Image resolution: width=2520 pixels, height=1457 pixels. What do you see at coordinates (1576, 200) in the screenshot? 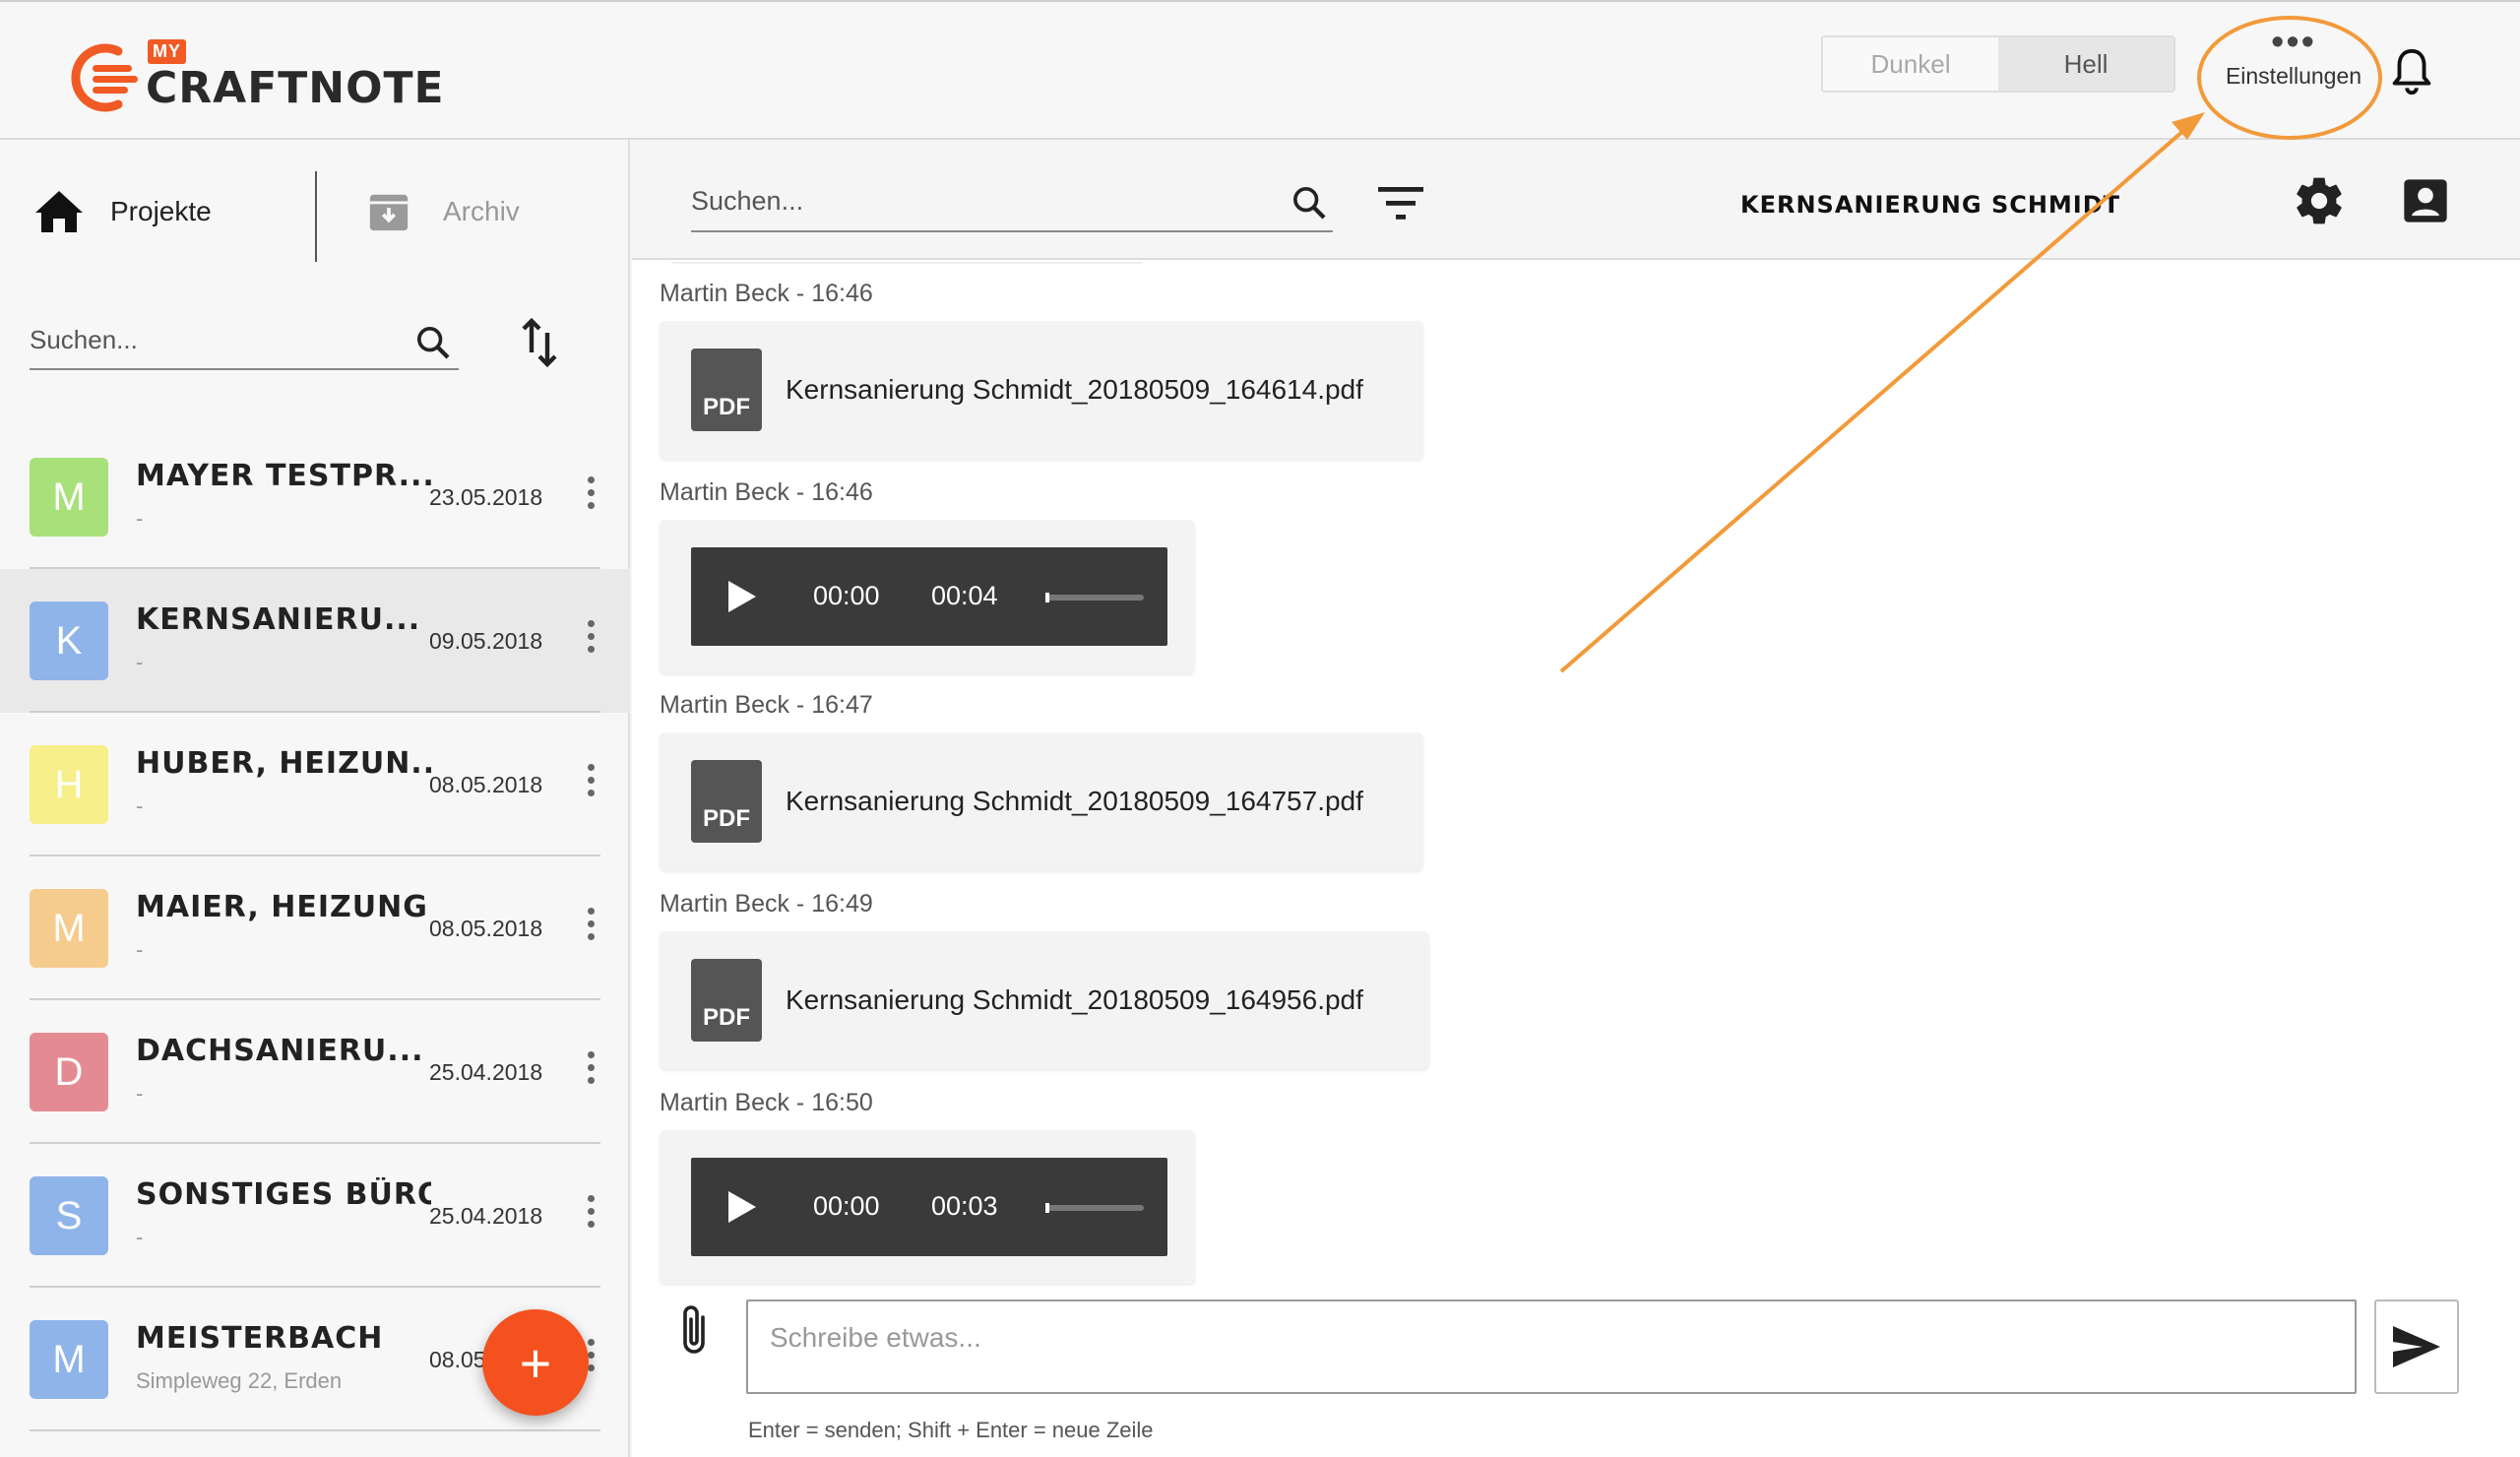
I see `chat-toolbar: KERNSANIERUNG SCHMIDT` at bounding box center [1576, 200].